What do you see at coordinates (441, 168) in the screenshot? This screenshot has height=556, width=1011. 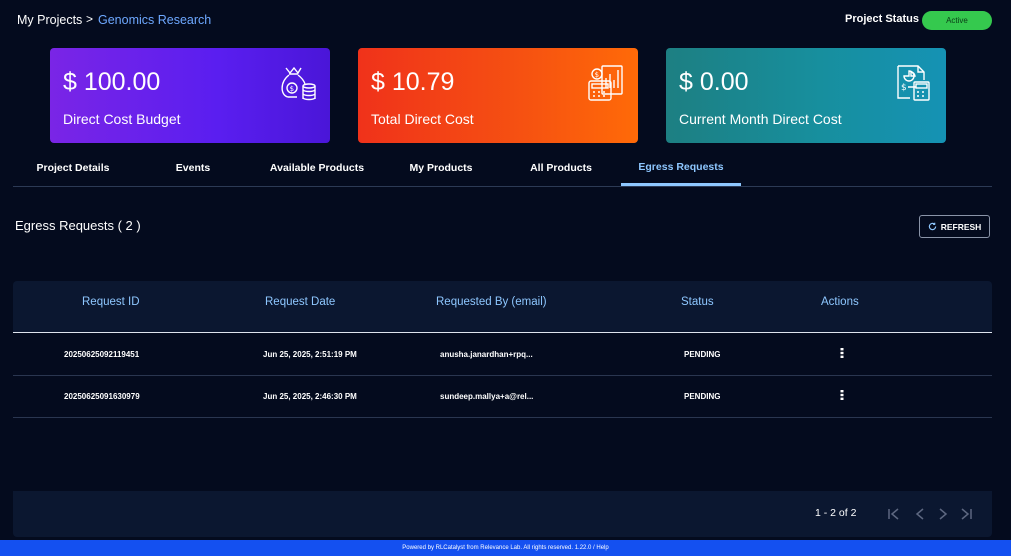 I see `tab-my-products: My Products` at bounding box center [441, 168].